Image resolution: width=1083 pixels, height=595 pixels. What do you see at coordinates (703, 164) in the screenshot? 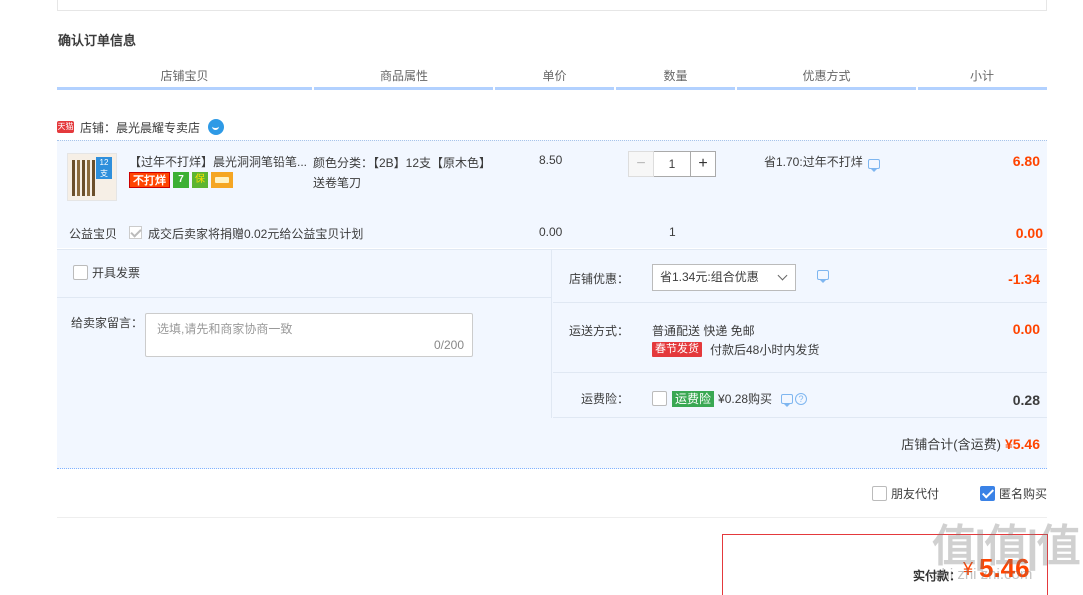
I see `qty-plus-button: +` at bounding box center [703, 164].